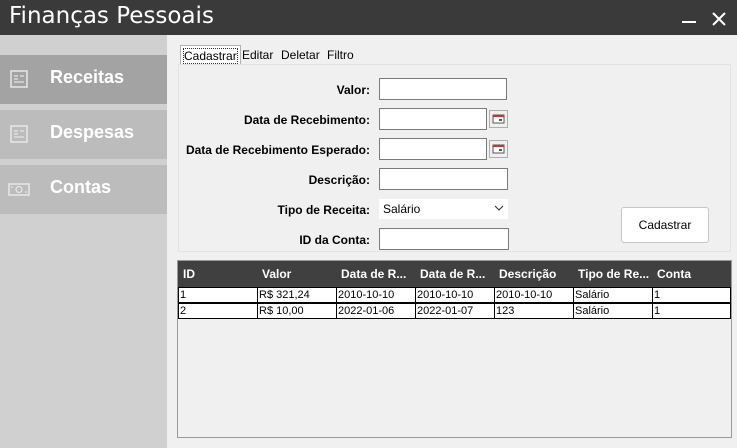 This screenshot has width=737, height=448. I want to click on descricao-label: Descrição:, so click(339, 180).